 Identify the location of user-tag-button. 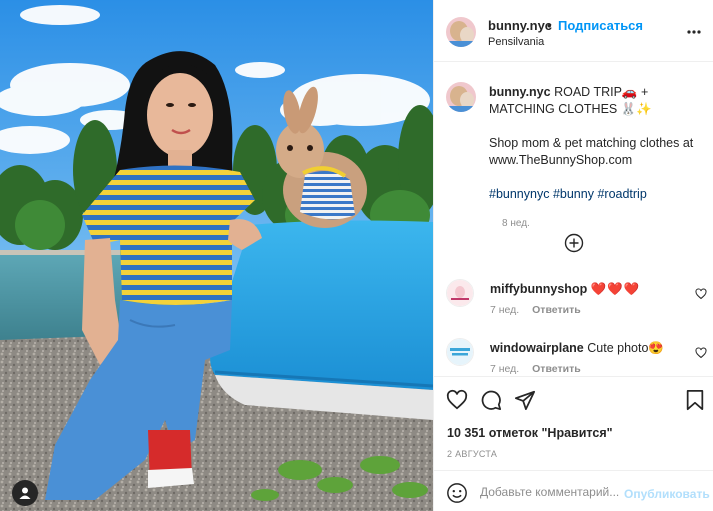
(25, 493).